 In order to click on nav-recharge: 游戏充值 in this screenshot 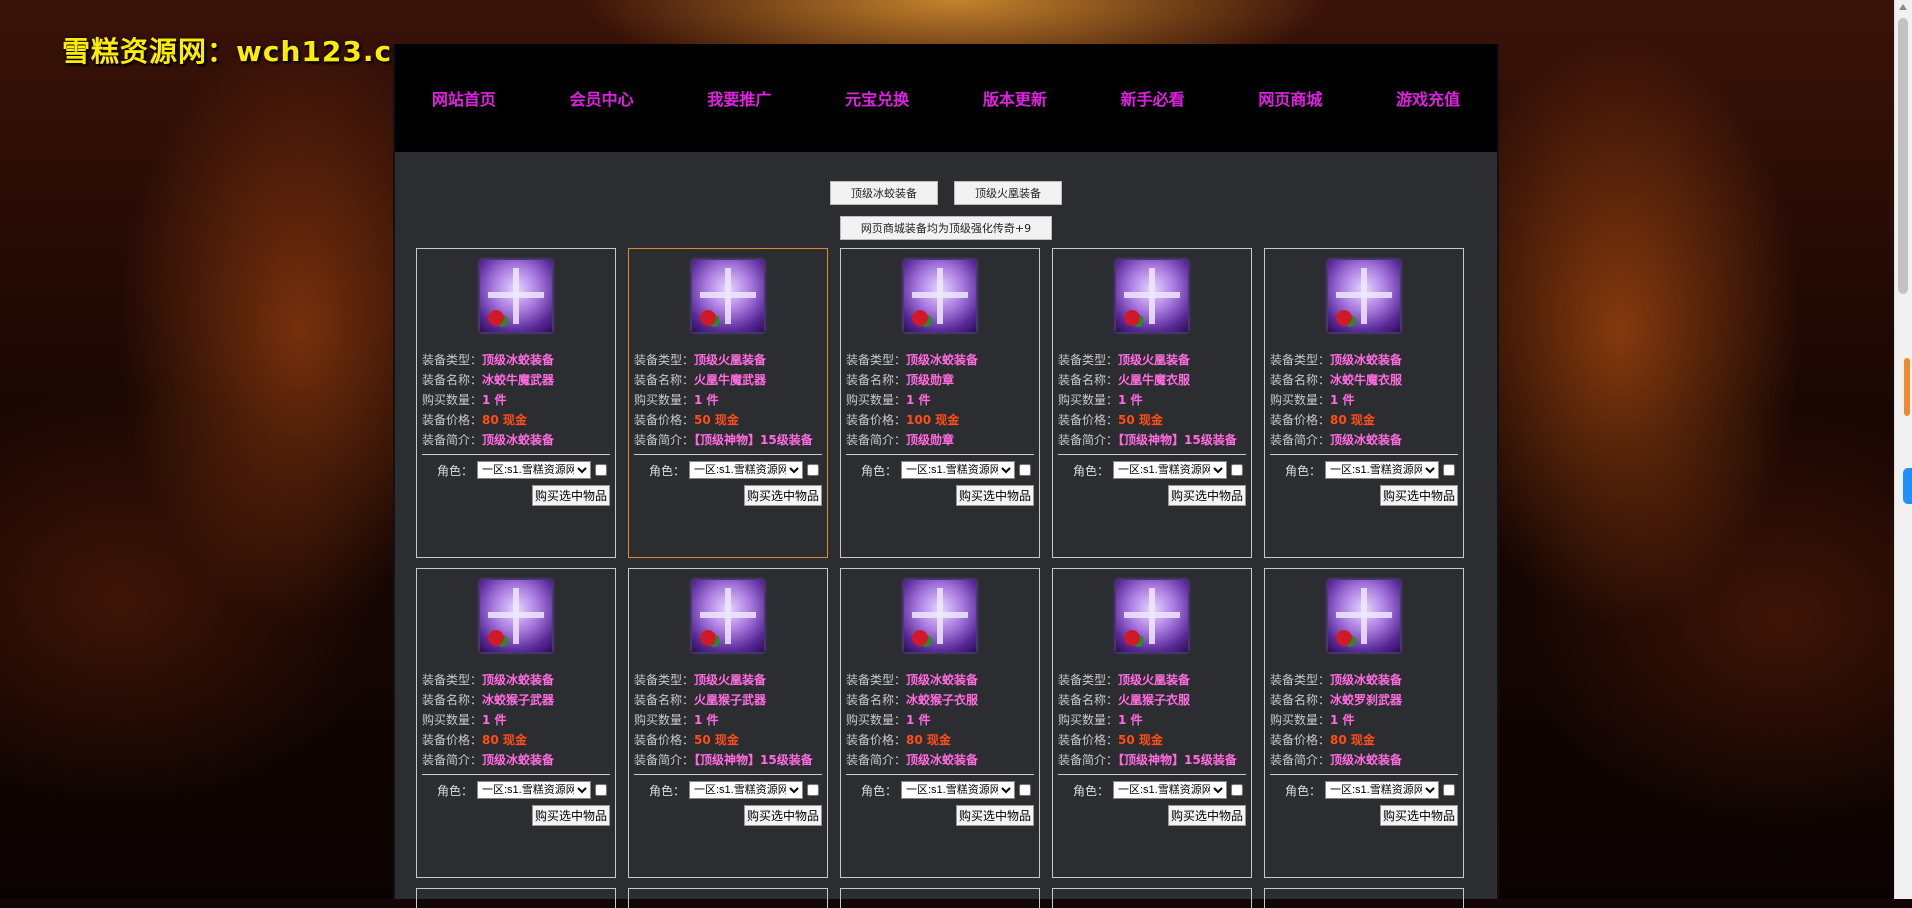, I will do `click(1428, 98)`.